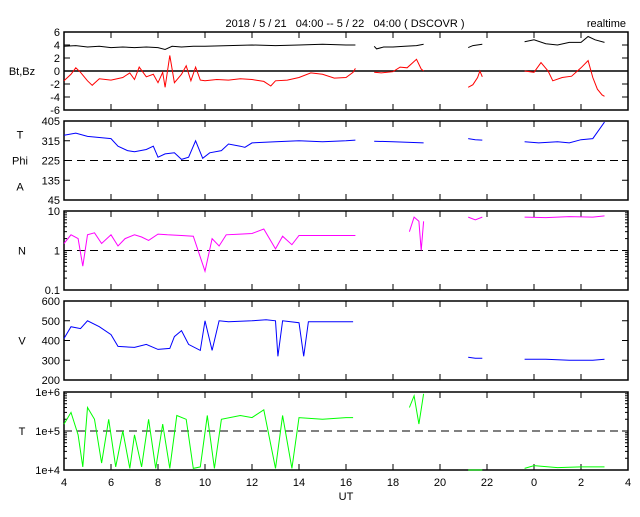 Image resolution: width=640 pixels, height=517 pixels. I want to click on y-tick-label: 315, so click(51, 142).